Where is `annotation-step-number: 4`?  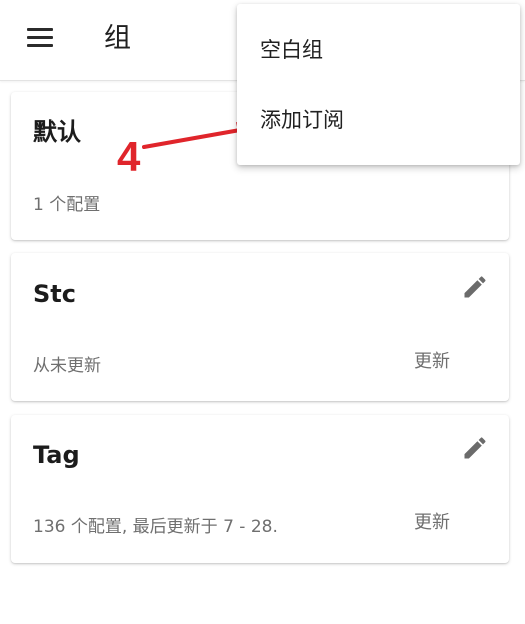
annotation-step-number: 4 is located at coordinates (129, 156).